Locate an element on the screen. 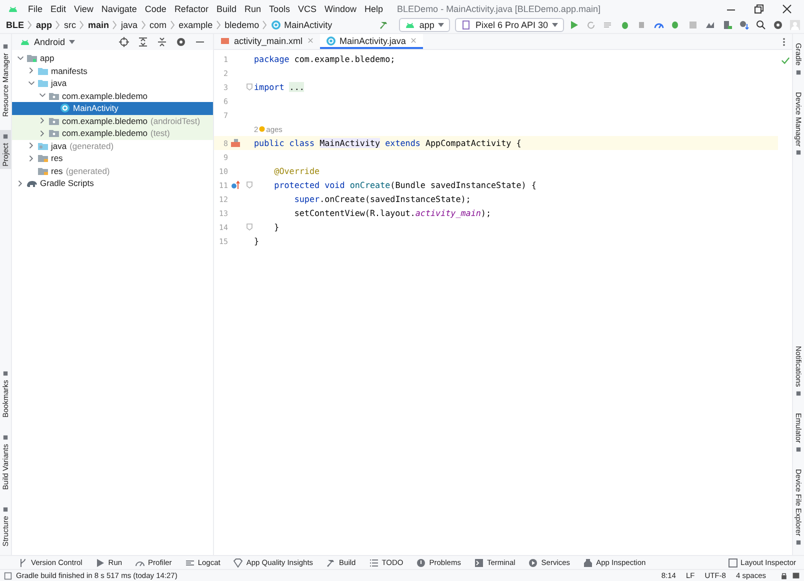  breadcrumb: app is located at coordinates (44, 25).